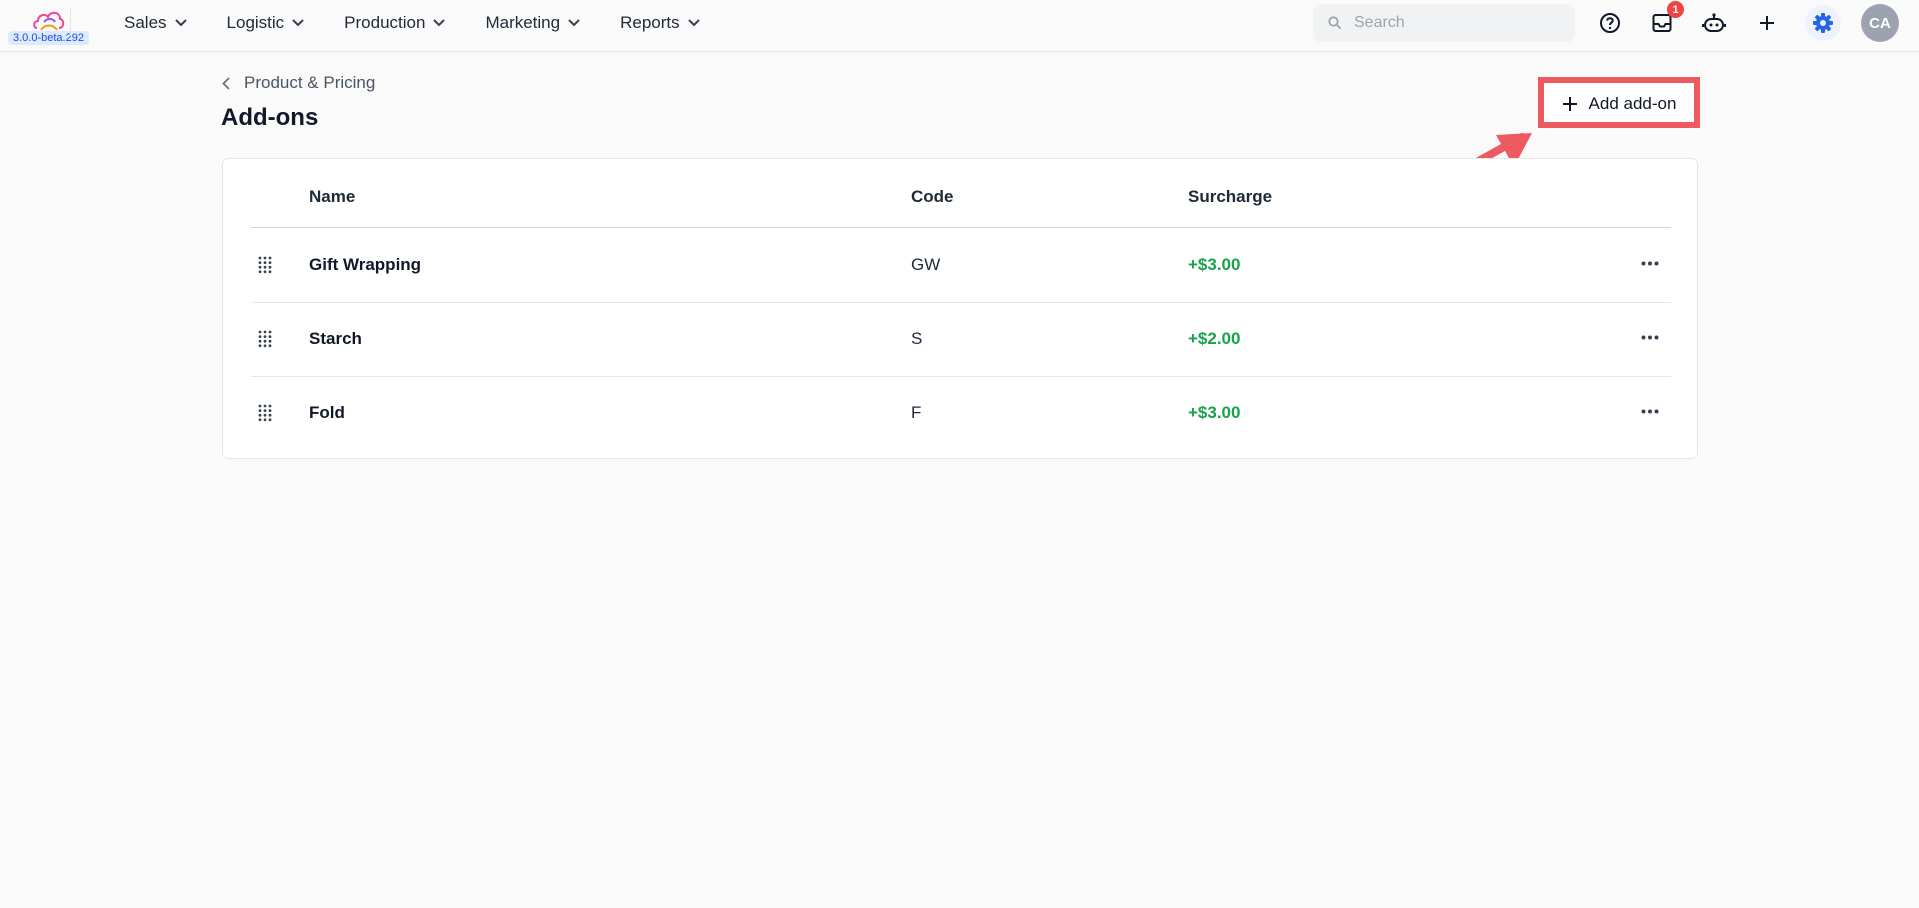  Describe the element at coordinates (961, 339) in the screenshot. I see `table-row: Starch S +$2.00` at that location.